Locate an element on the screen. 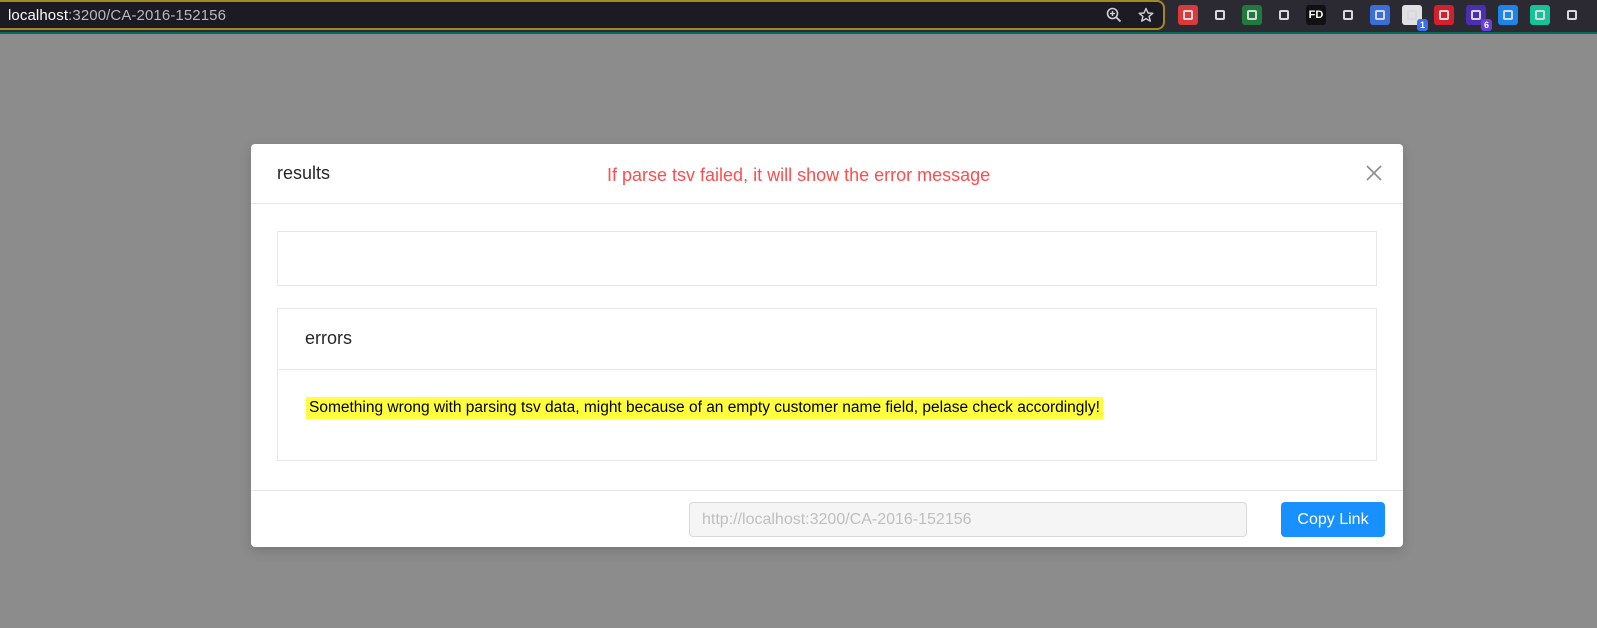  ext-picture-icon is located at coordinates (1380, 15).